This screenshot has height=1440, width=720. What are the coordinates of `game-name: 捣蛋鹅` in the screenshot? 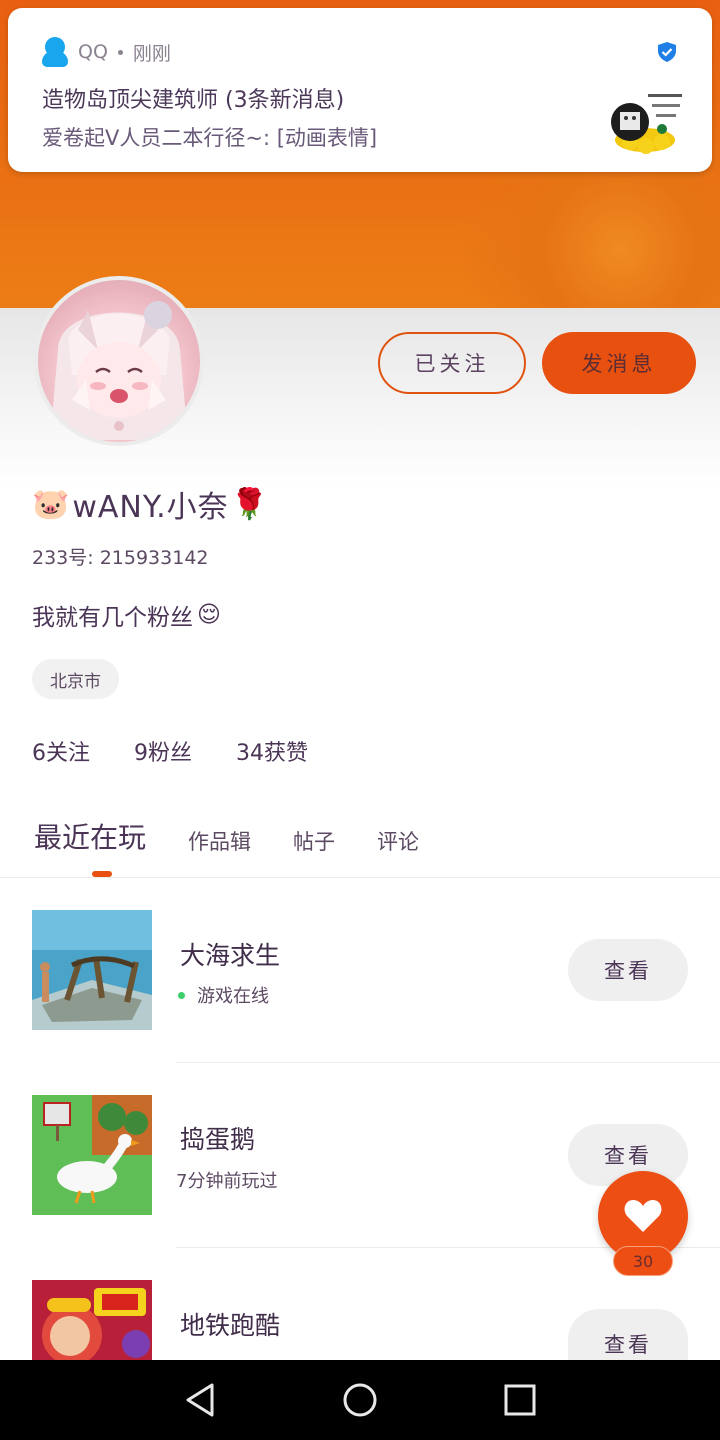 It's located at (217, 1138).